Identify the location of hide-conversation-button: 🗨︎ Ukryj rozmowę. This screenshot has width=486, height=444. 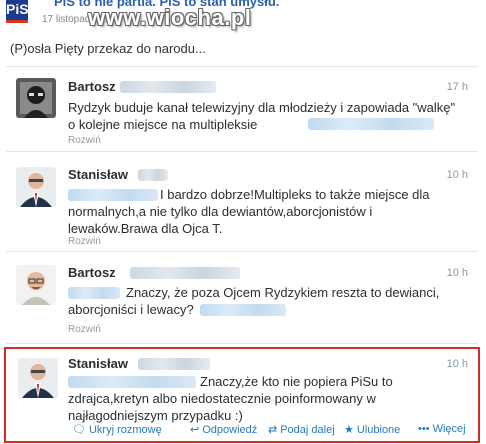
(117, 429).